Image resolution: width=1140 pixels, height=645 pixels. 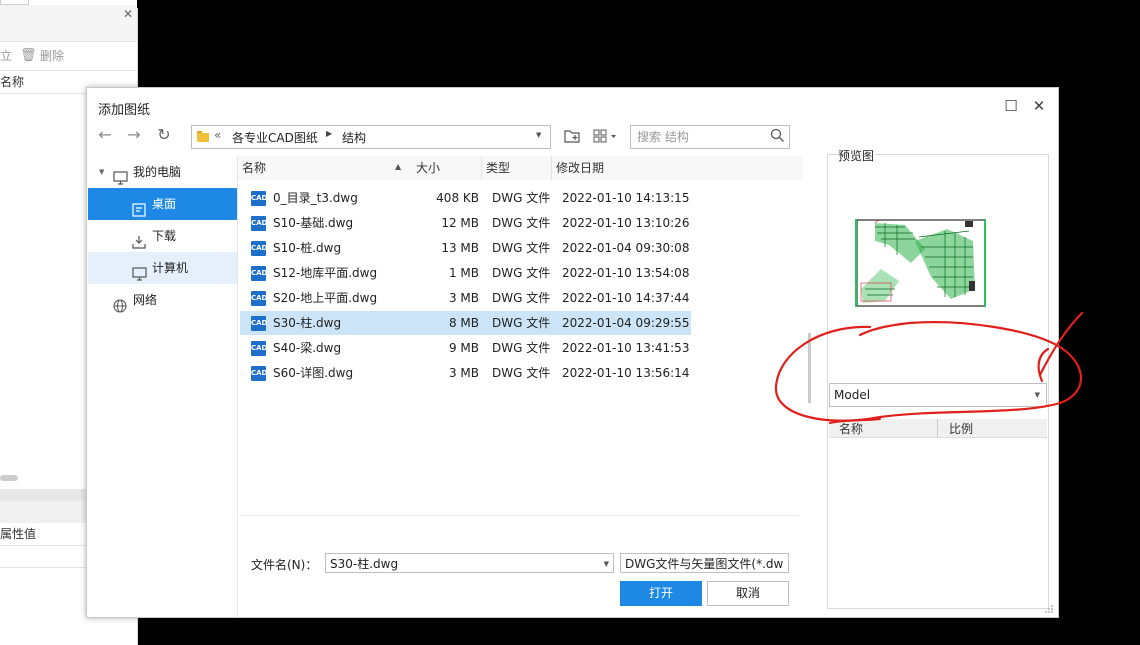 I want to click on forward-arrow-icon: →, so click(x=134, y=135).